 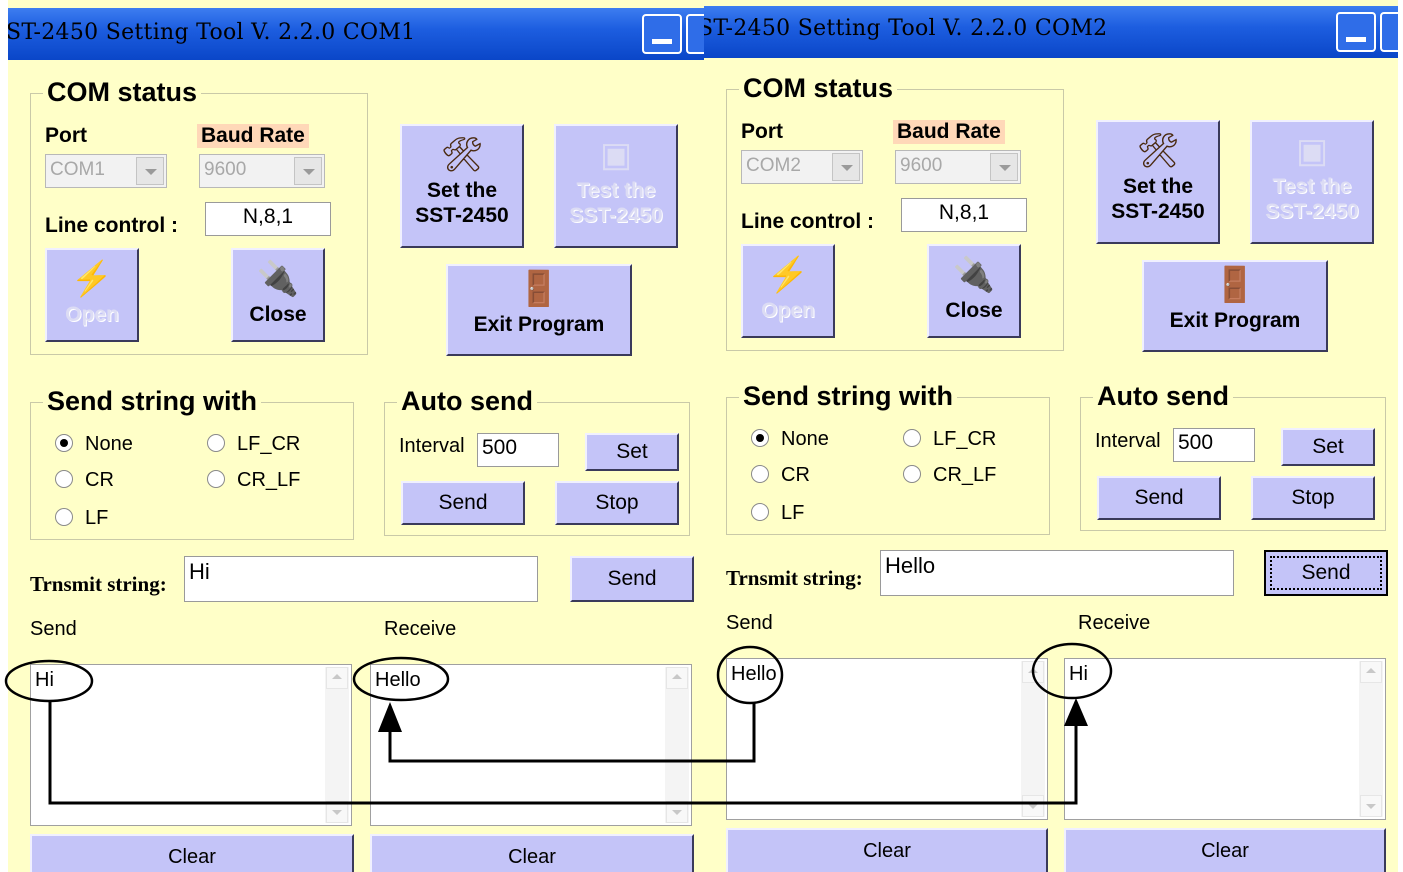 I want to click on transmit-string-field: Hi, so click(x=361, y=579).